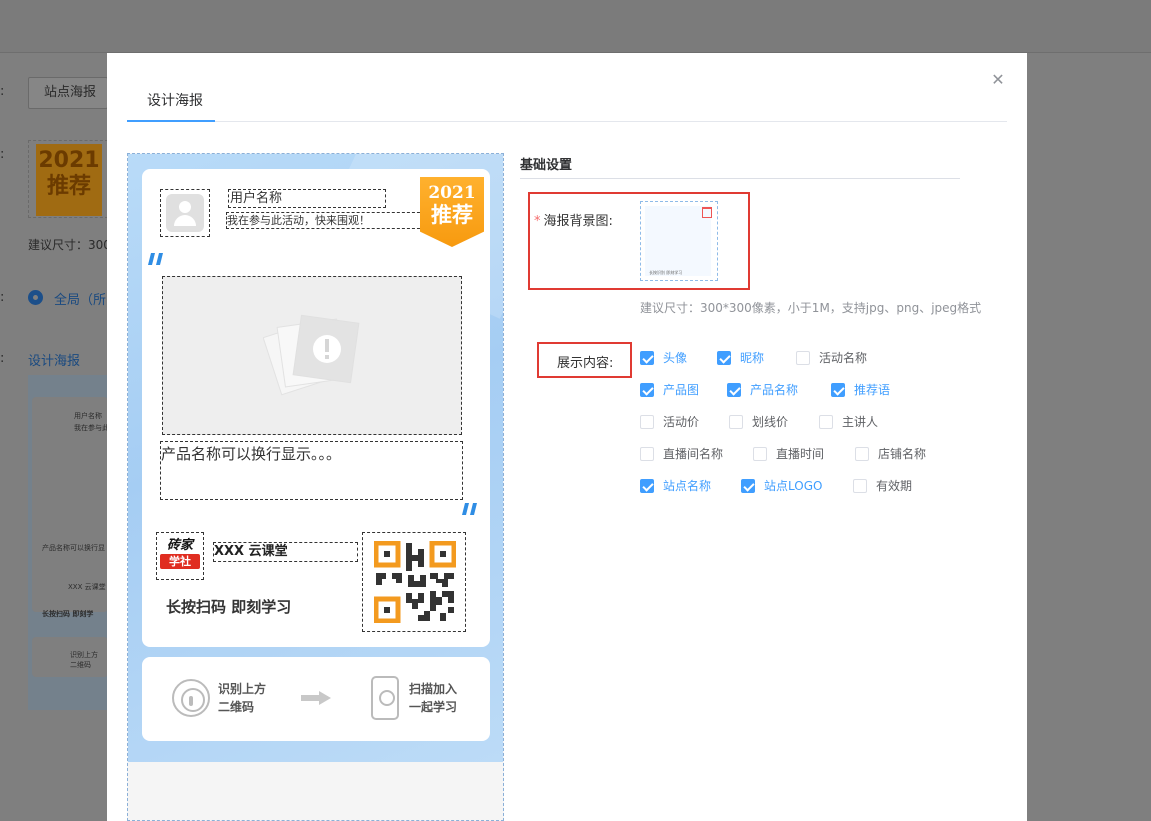 This screenshot has width=1151, height=821. What do you see at coordinates (666, 272) in the screenshot?
I see `bg-image-thumb-caption: 长按识别 即刻学习` at bounding box center [666, 272].